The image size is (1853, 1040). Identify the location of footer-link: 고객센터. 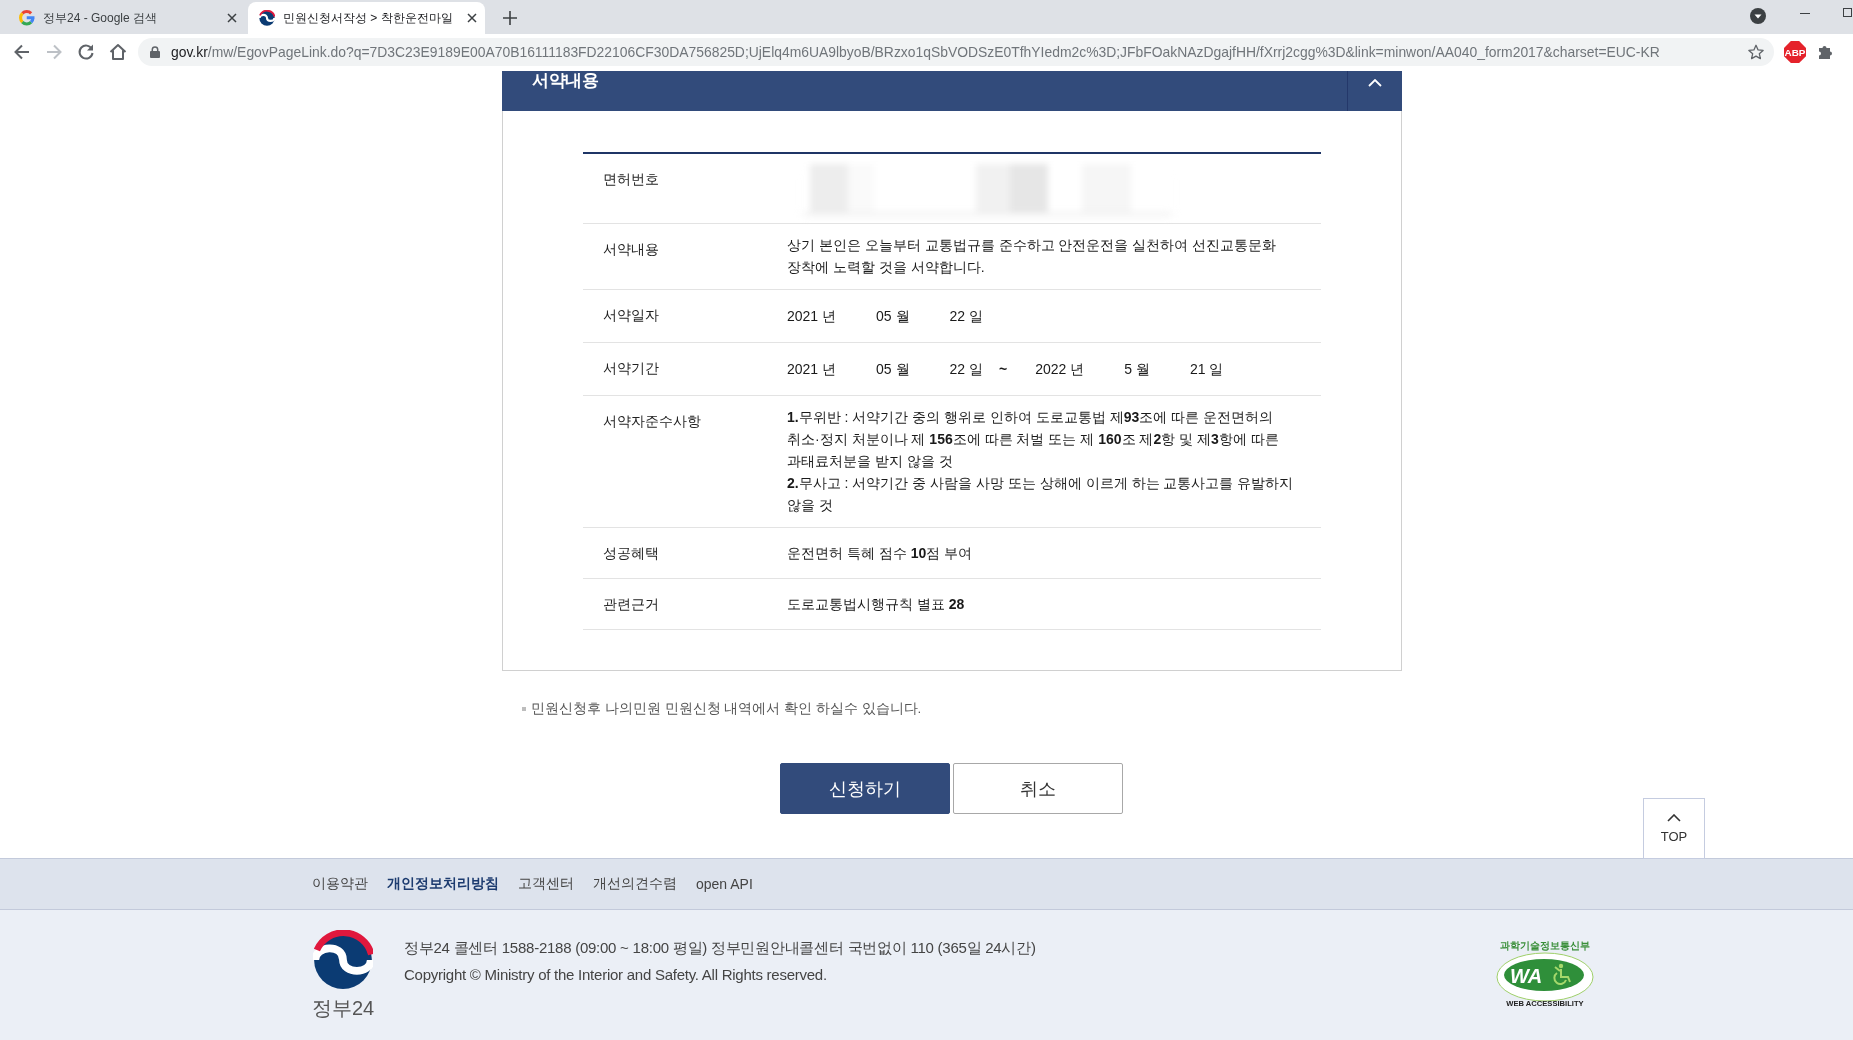
(546, 884).